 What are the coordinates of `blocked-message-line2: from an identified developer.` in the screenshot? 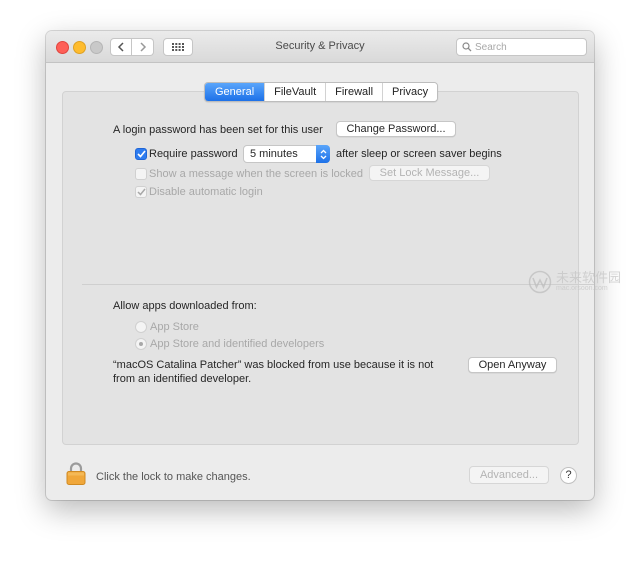 It's located at (182, 379).